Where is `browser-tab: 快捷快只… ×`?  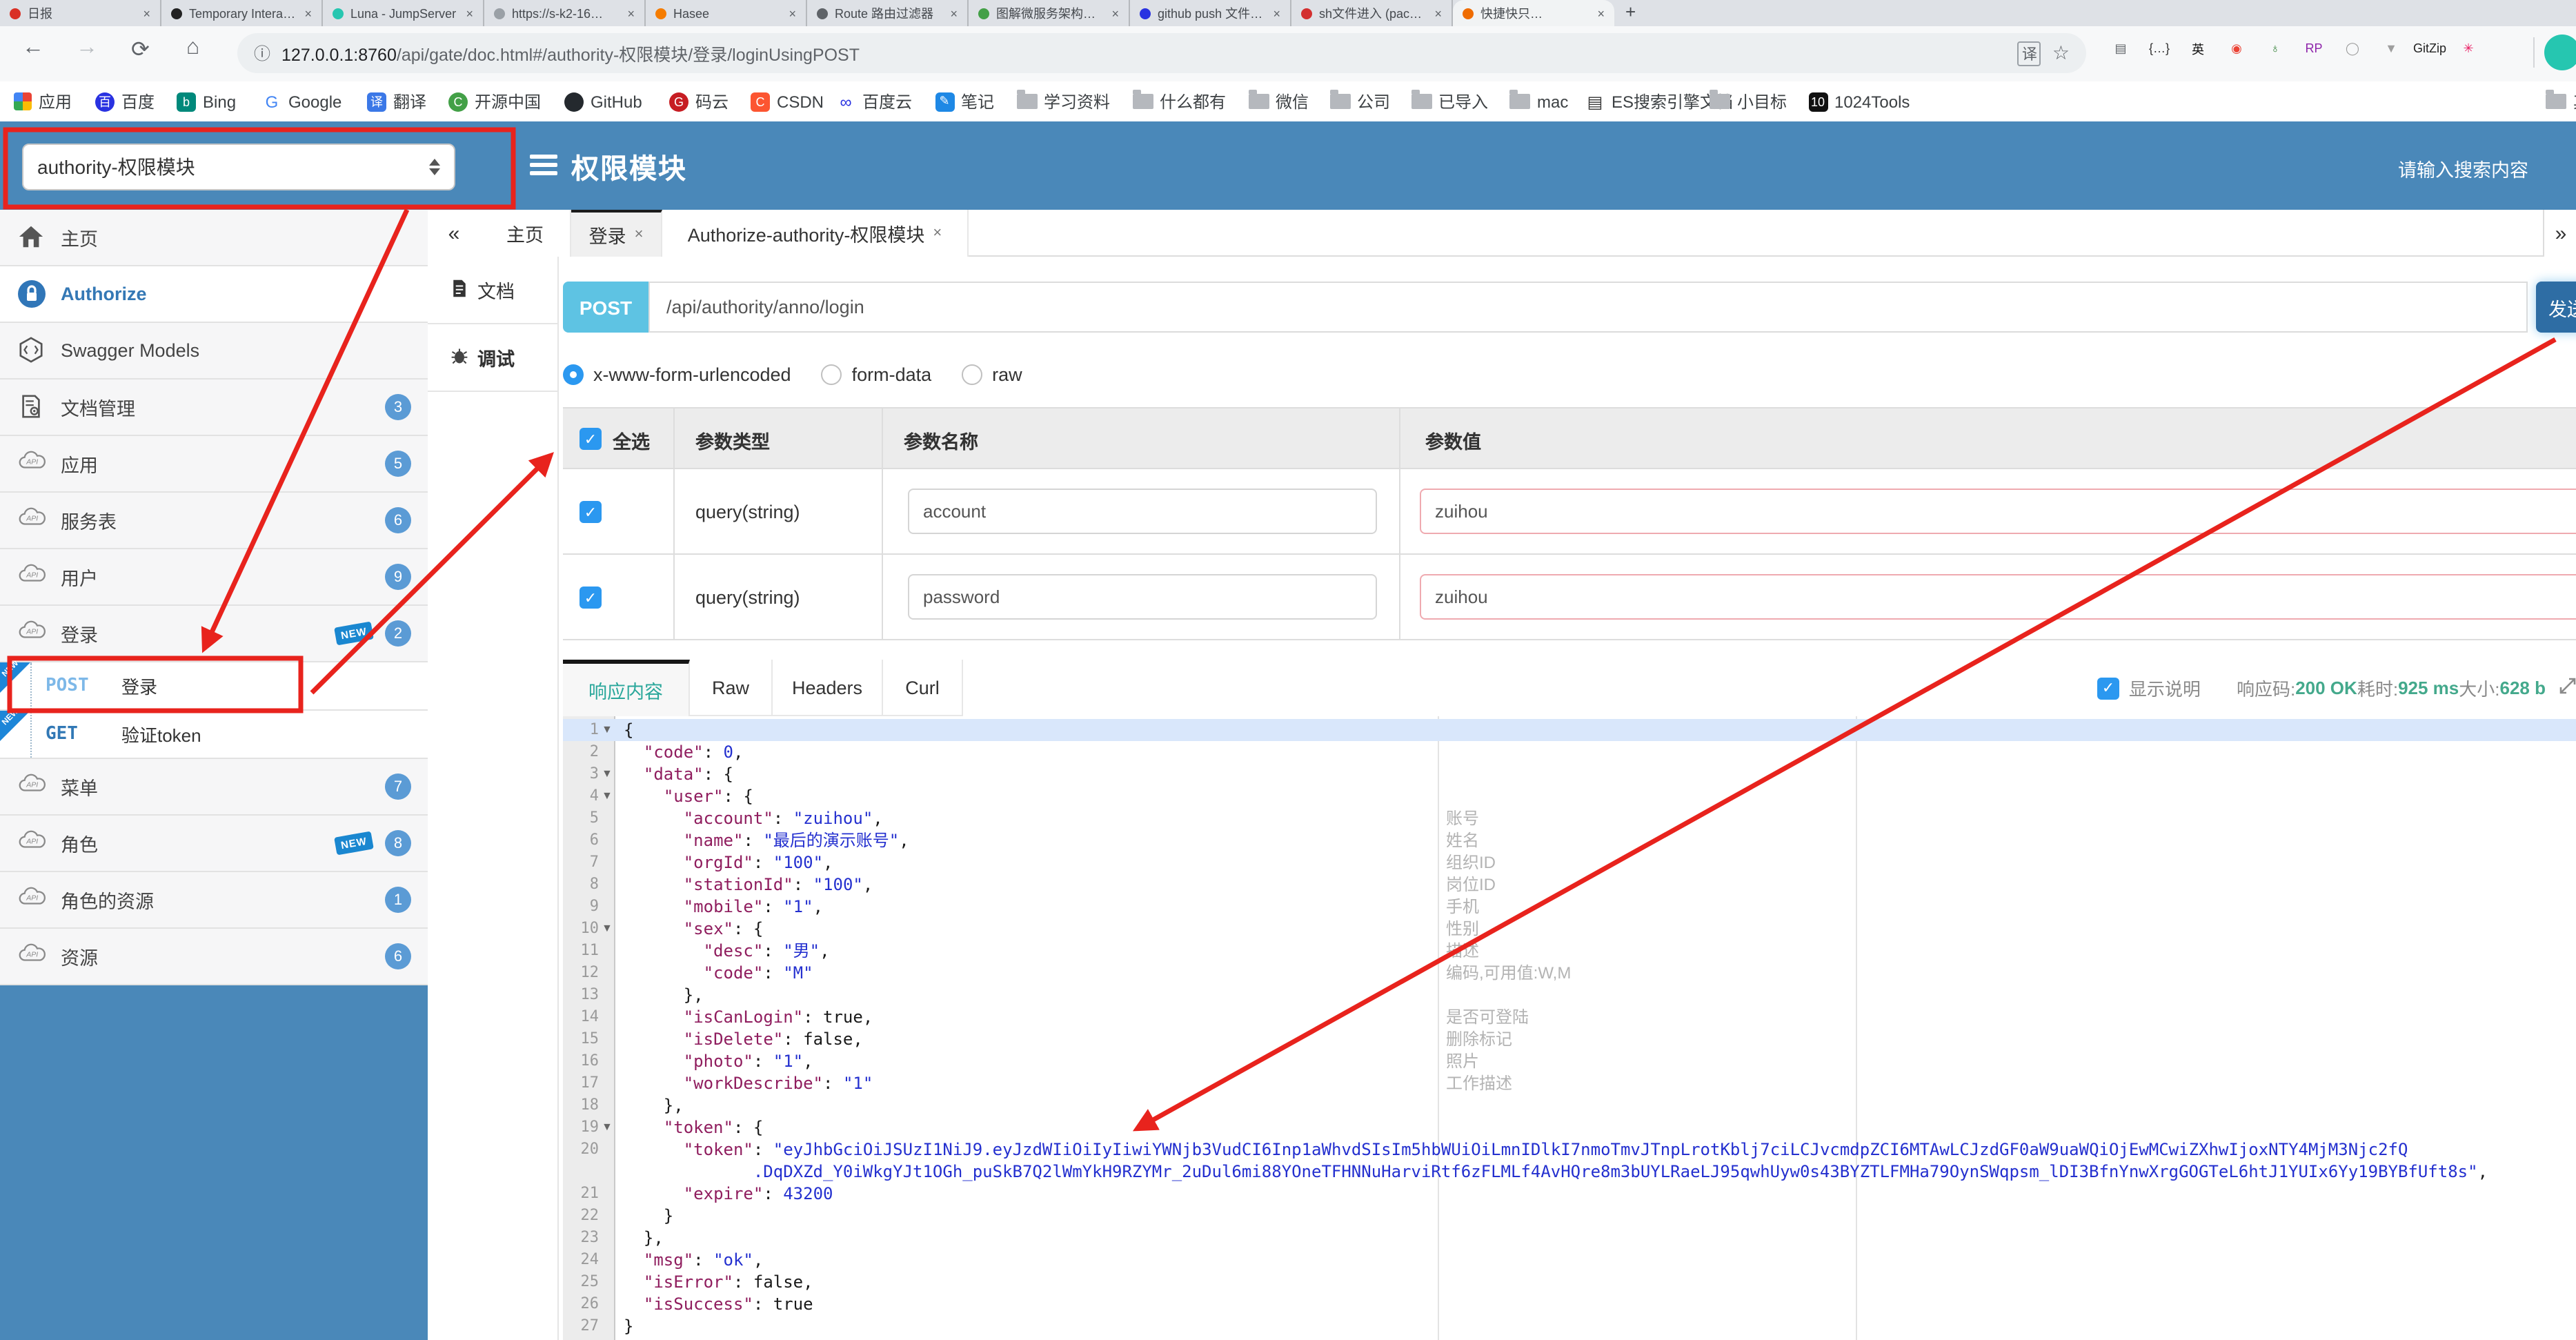 browser-tab: 快捷快只… × is located at coordinates (1533, 13).